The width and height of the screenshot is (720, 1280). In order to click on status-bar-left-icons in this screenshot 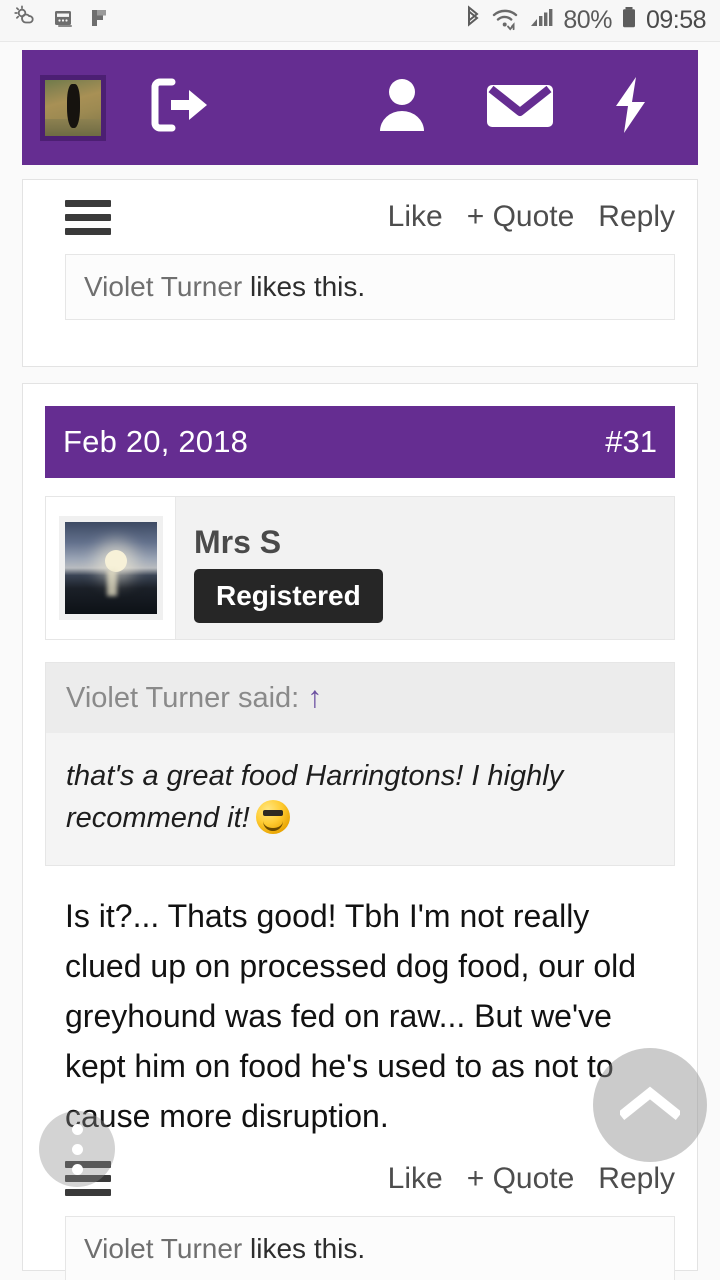, I will do `click(63, 20)`.